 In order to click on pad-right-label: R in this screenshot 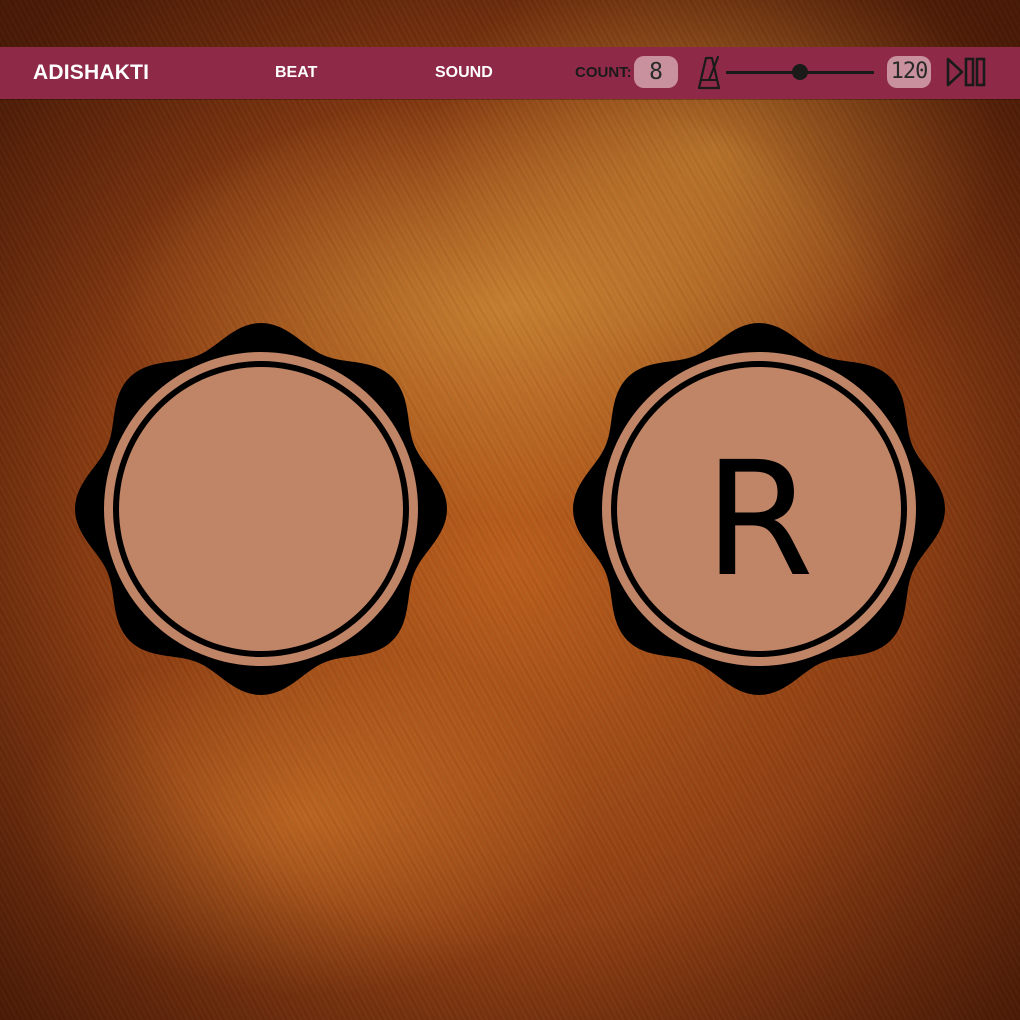, I will do `click(759, 520)`.